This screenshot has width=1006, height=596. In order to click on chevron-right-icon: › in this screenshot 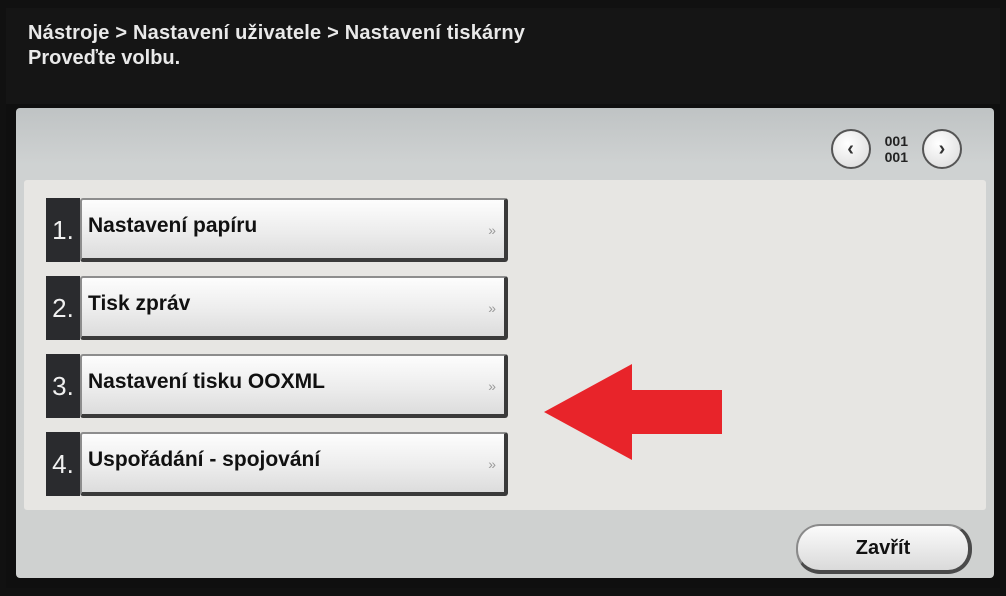, I will do `click(942, 149)`.